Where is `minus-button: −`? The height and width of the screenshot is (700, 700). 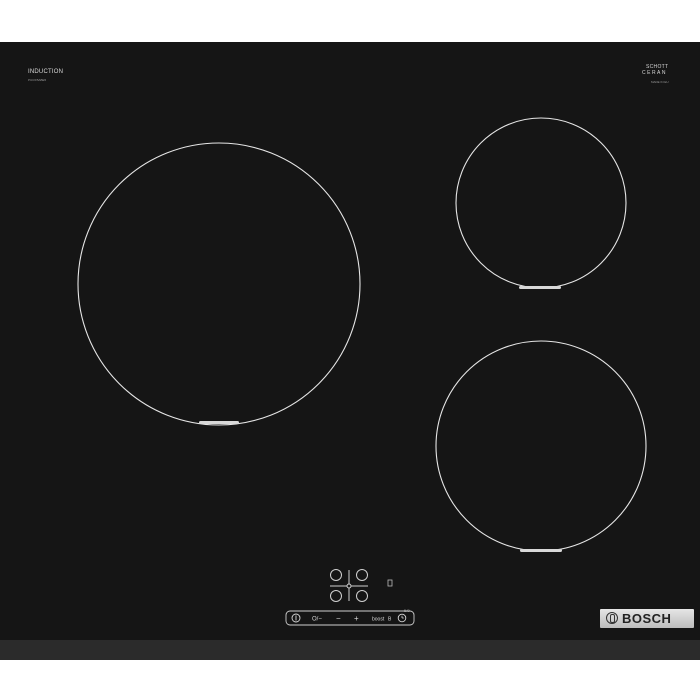
minus-button: − is located at coordinates (338, 618).